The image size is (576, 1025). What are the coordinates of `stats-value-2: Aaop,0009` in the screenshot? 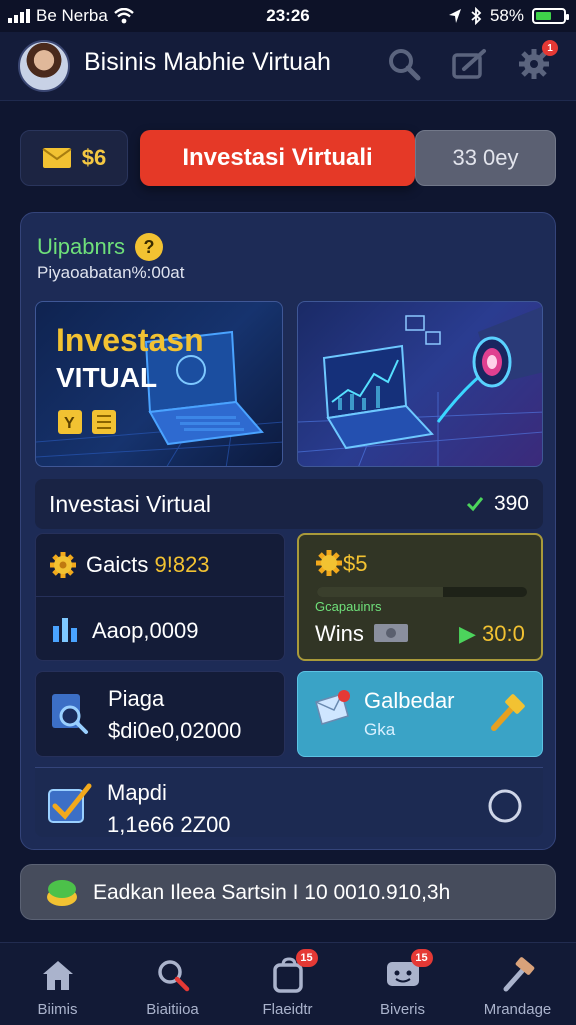 It's located at (145, 630).